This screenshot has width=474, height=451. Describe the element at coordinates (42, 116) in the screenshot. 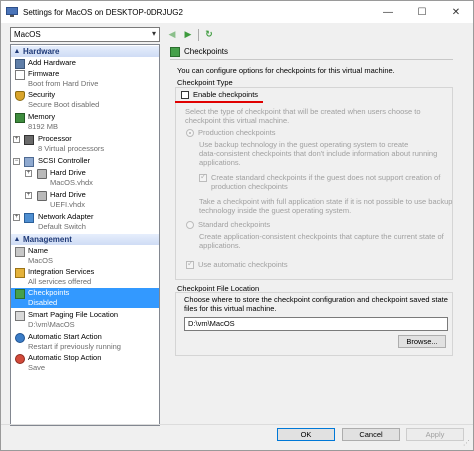

I see `sidebar-item-label: Memory` at that location.